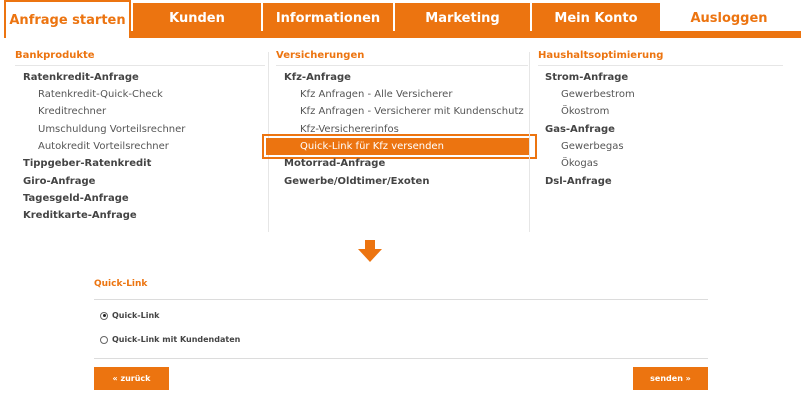 This screenshot has height=411, width=801. Describe the element at coordinates (670, 378) in the screenshot. I see `send-button: senden »` at that location.